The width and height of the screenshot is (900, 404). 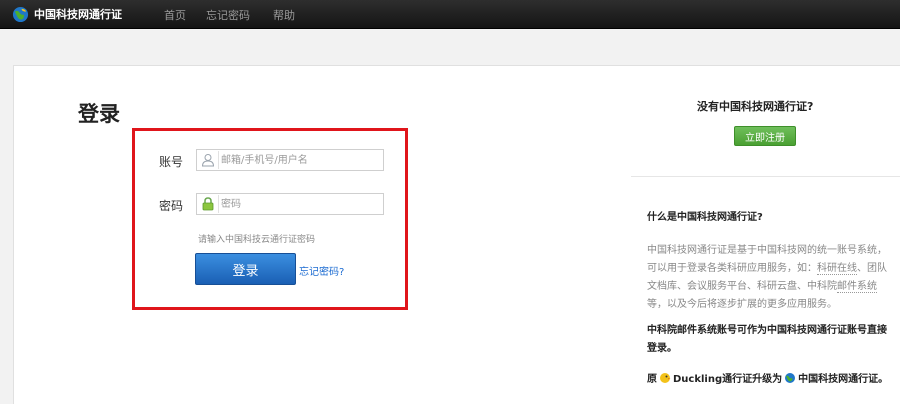 I want to click on password-input, so click(x=300, y=204).